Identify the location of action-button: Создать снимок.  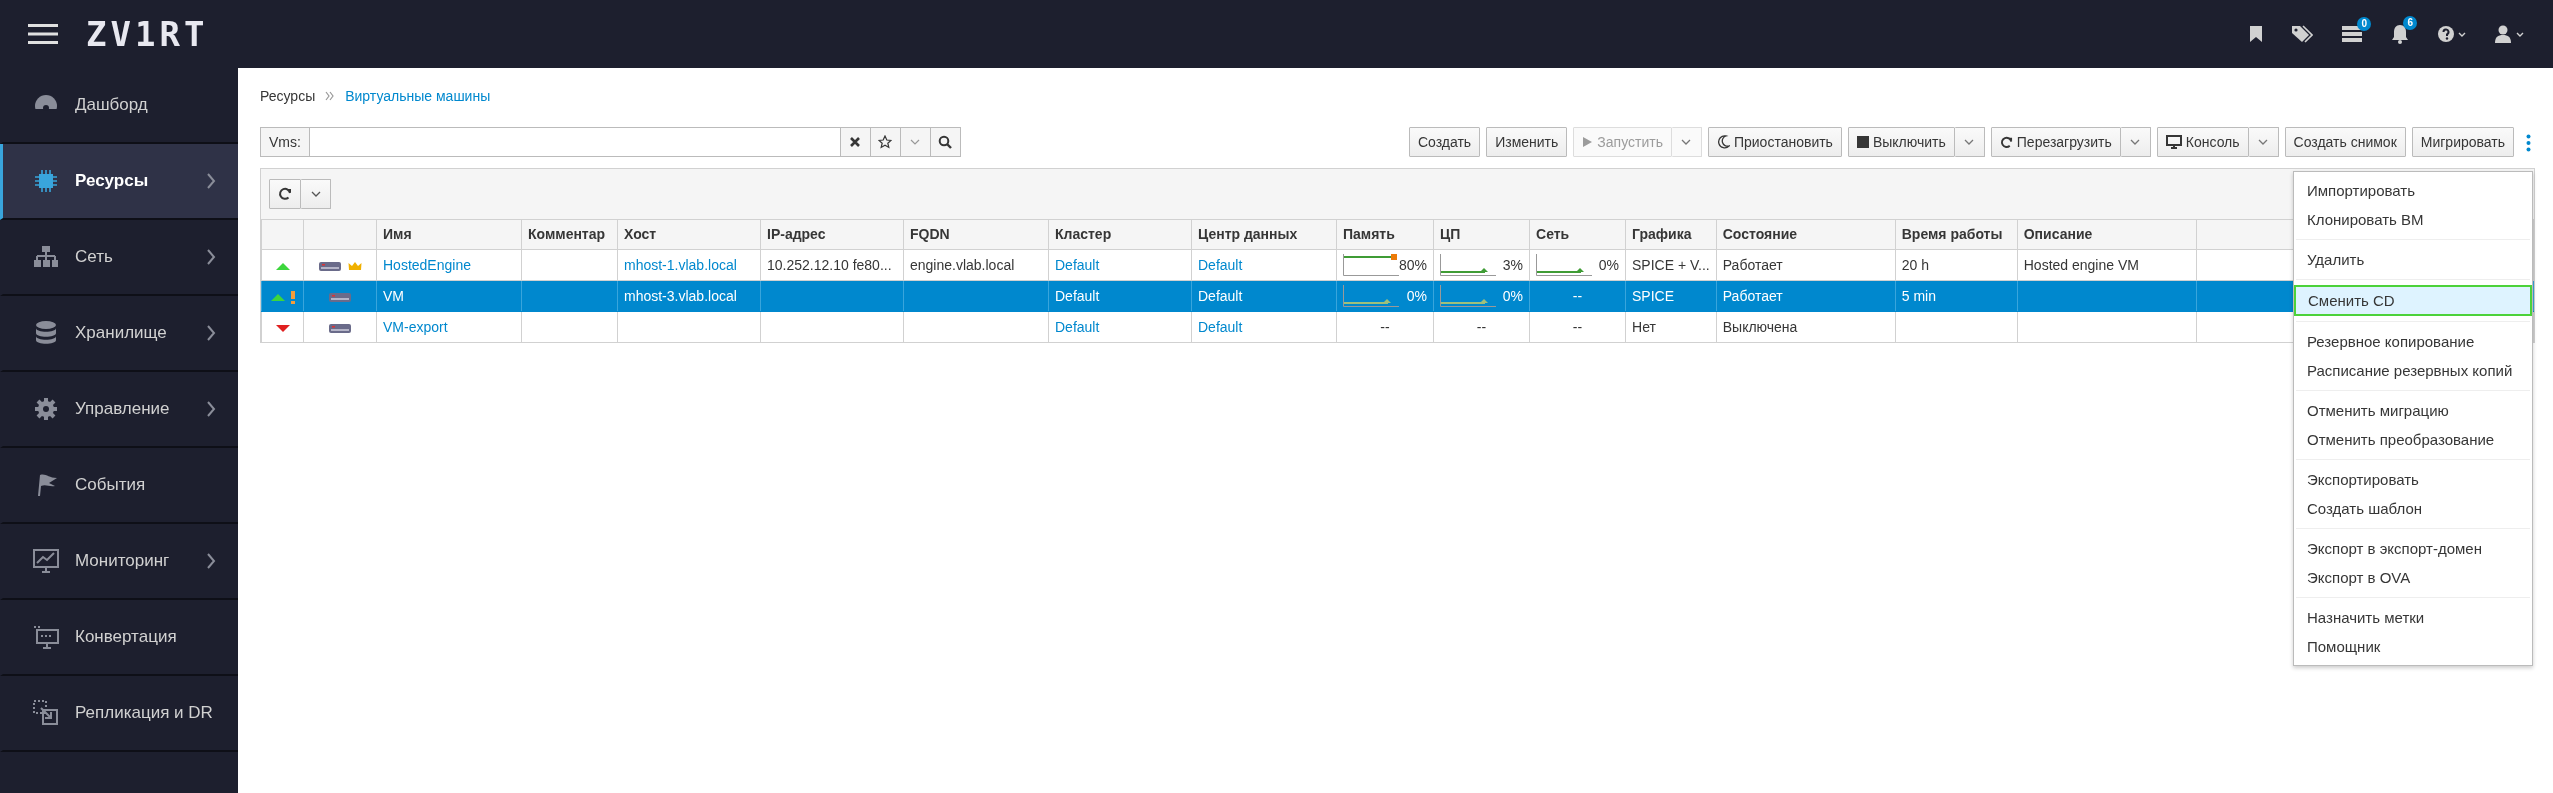
(2345, 142).